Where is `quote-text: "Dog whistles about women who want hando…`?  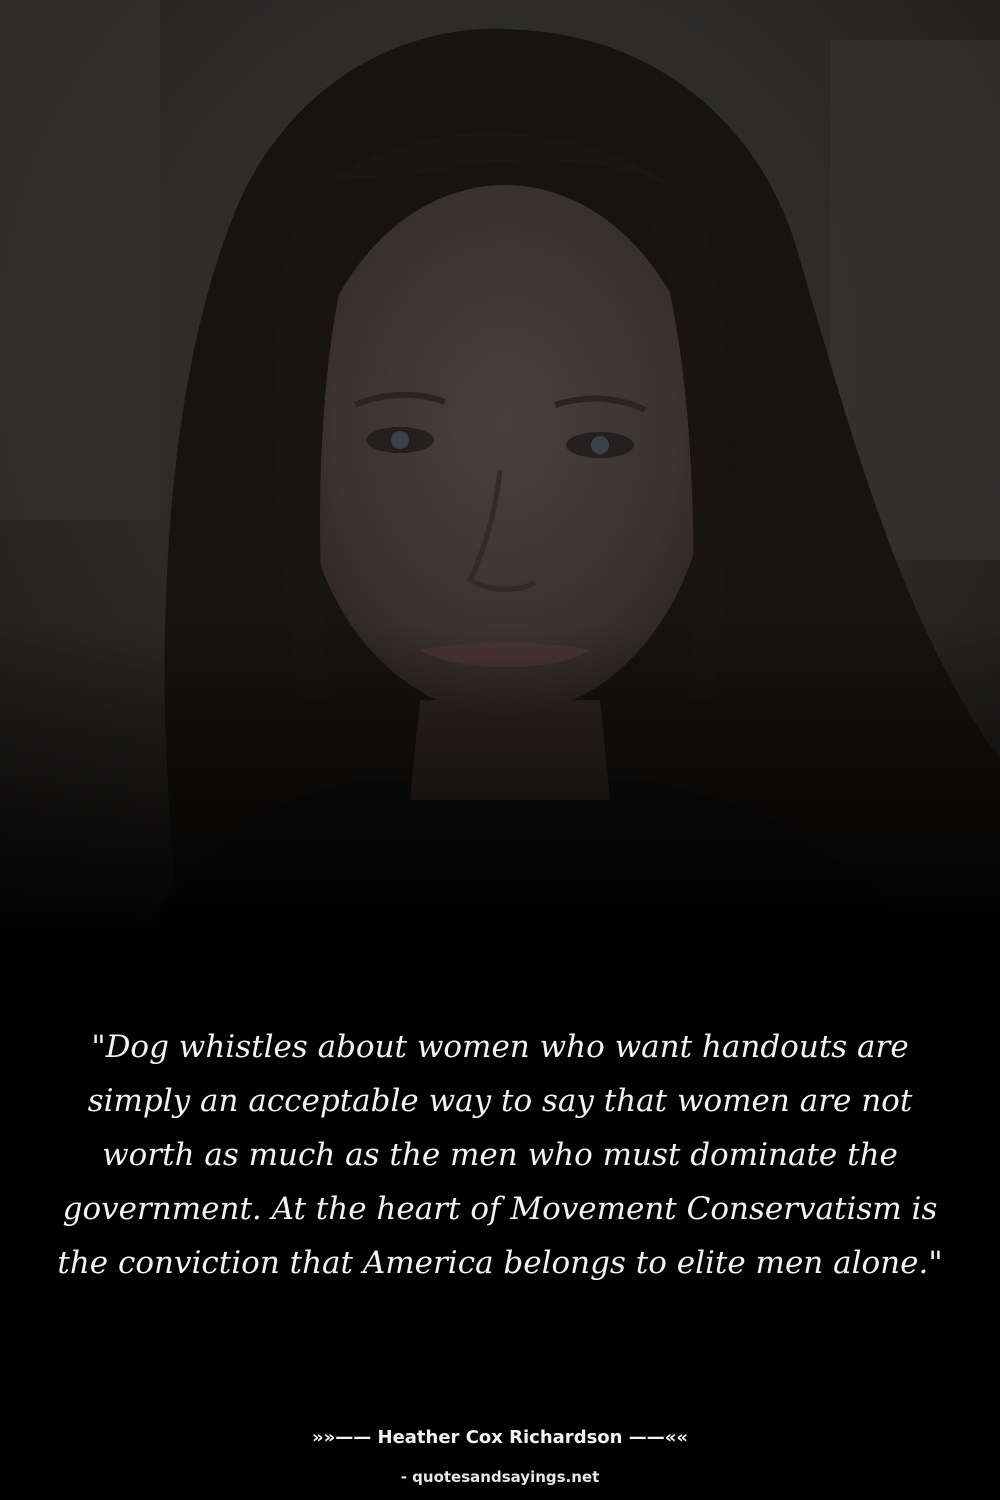 quote-text: "Dog whistles about women who want hando… is located at coordinates (500, 1155).